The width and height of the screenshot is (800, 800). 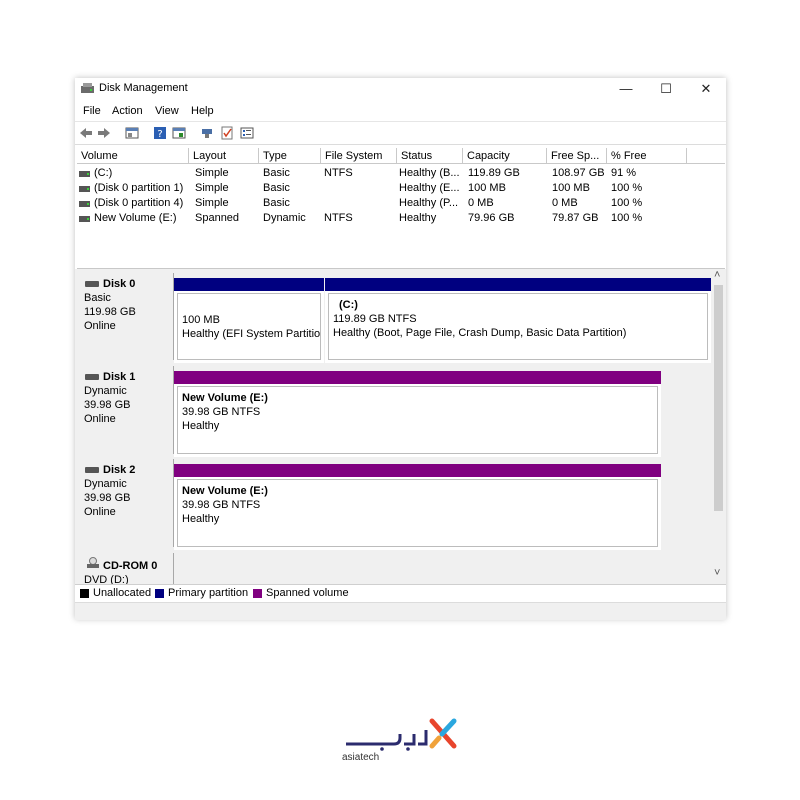 What do you see at coordinates (202, 111) in the screenshot?
I see `menu-help: Help` at bounding box center [202, 111].